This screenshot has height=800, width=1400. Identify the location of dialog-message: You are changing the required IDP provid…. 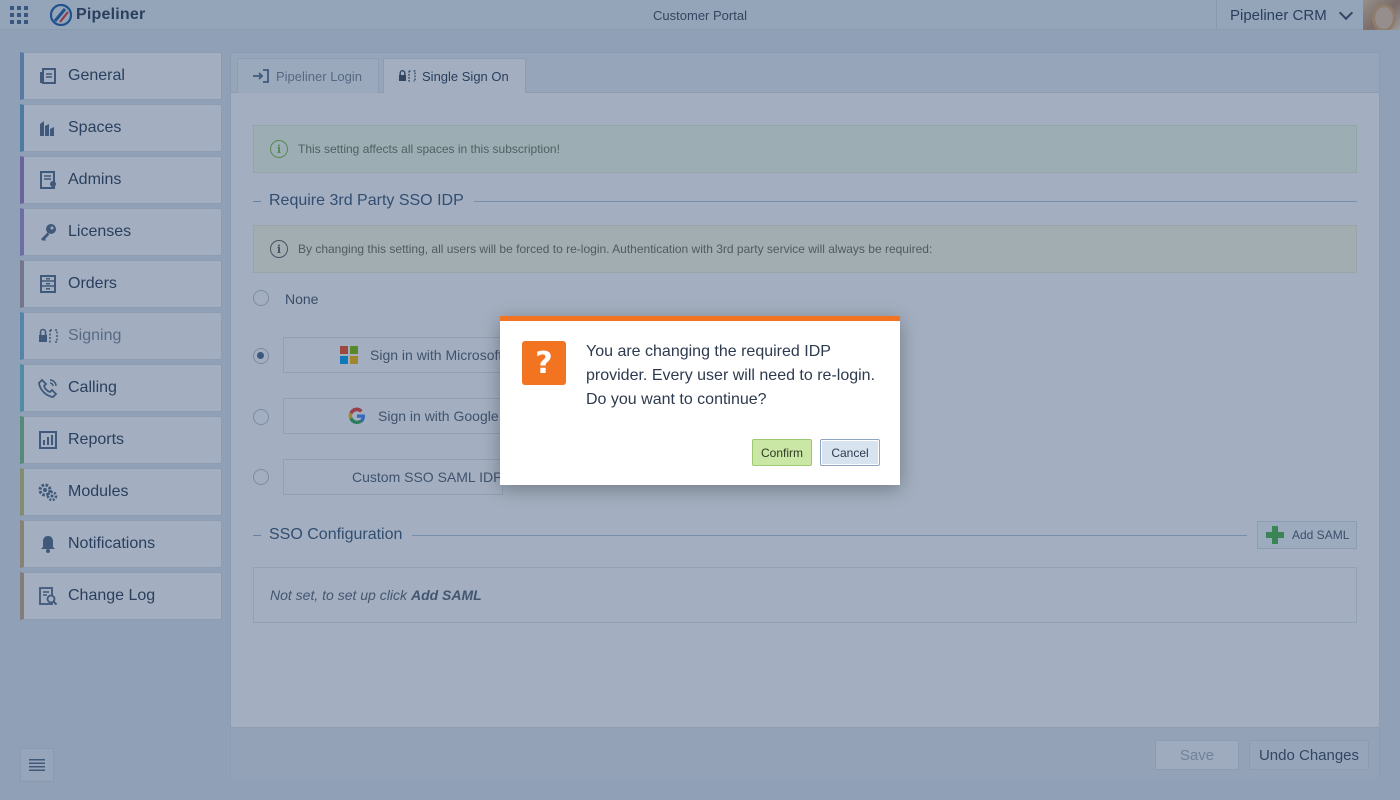
(731, 375).